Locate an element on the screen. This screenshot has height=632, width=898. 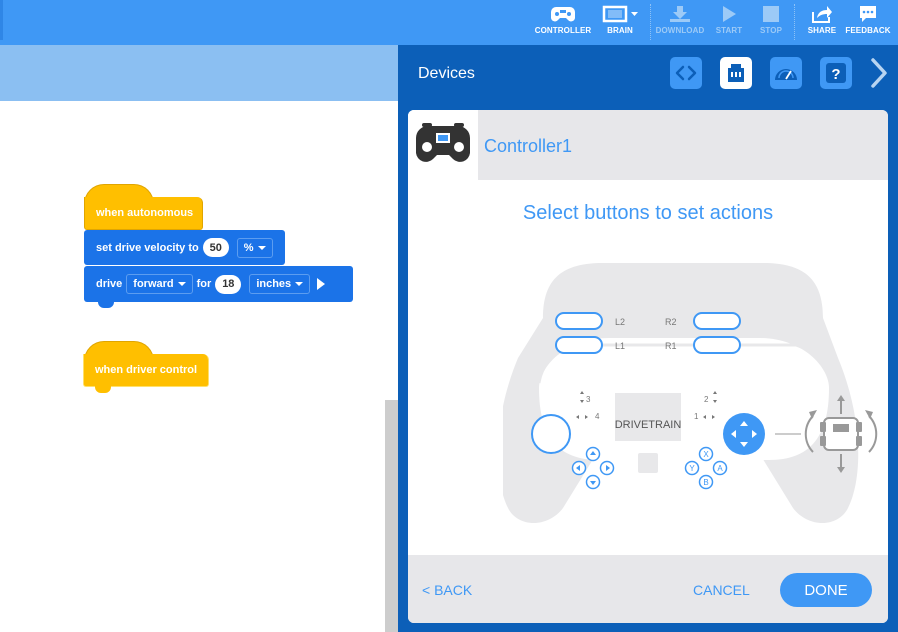
start-button: START is located at coordinates (729, 22).